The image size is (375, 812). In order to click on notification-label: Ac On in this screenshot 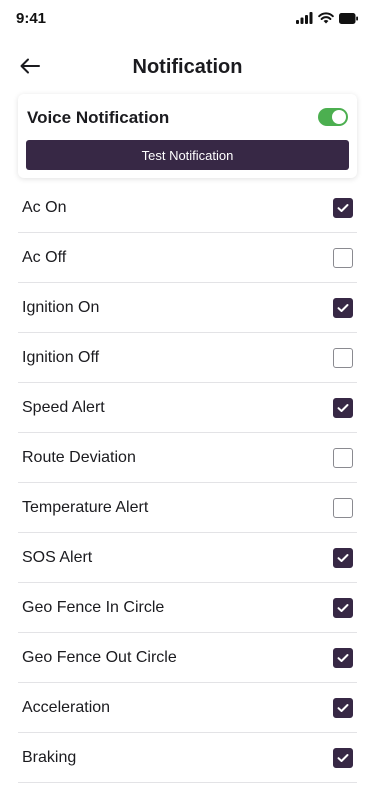, I will do `click(44, 207)`.